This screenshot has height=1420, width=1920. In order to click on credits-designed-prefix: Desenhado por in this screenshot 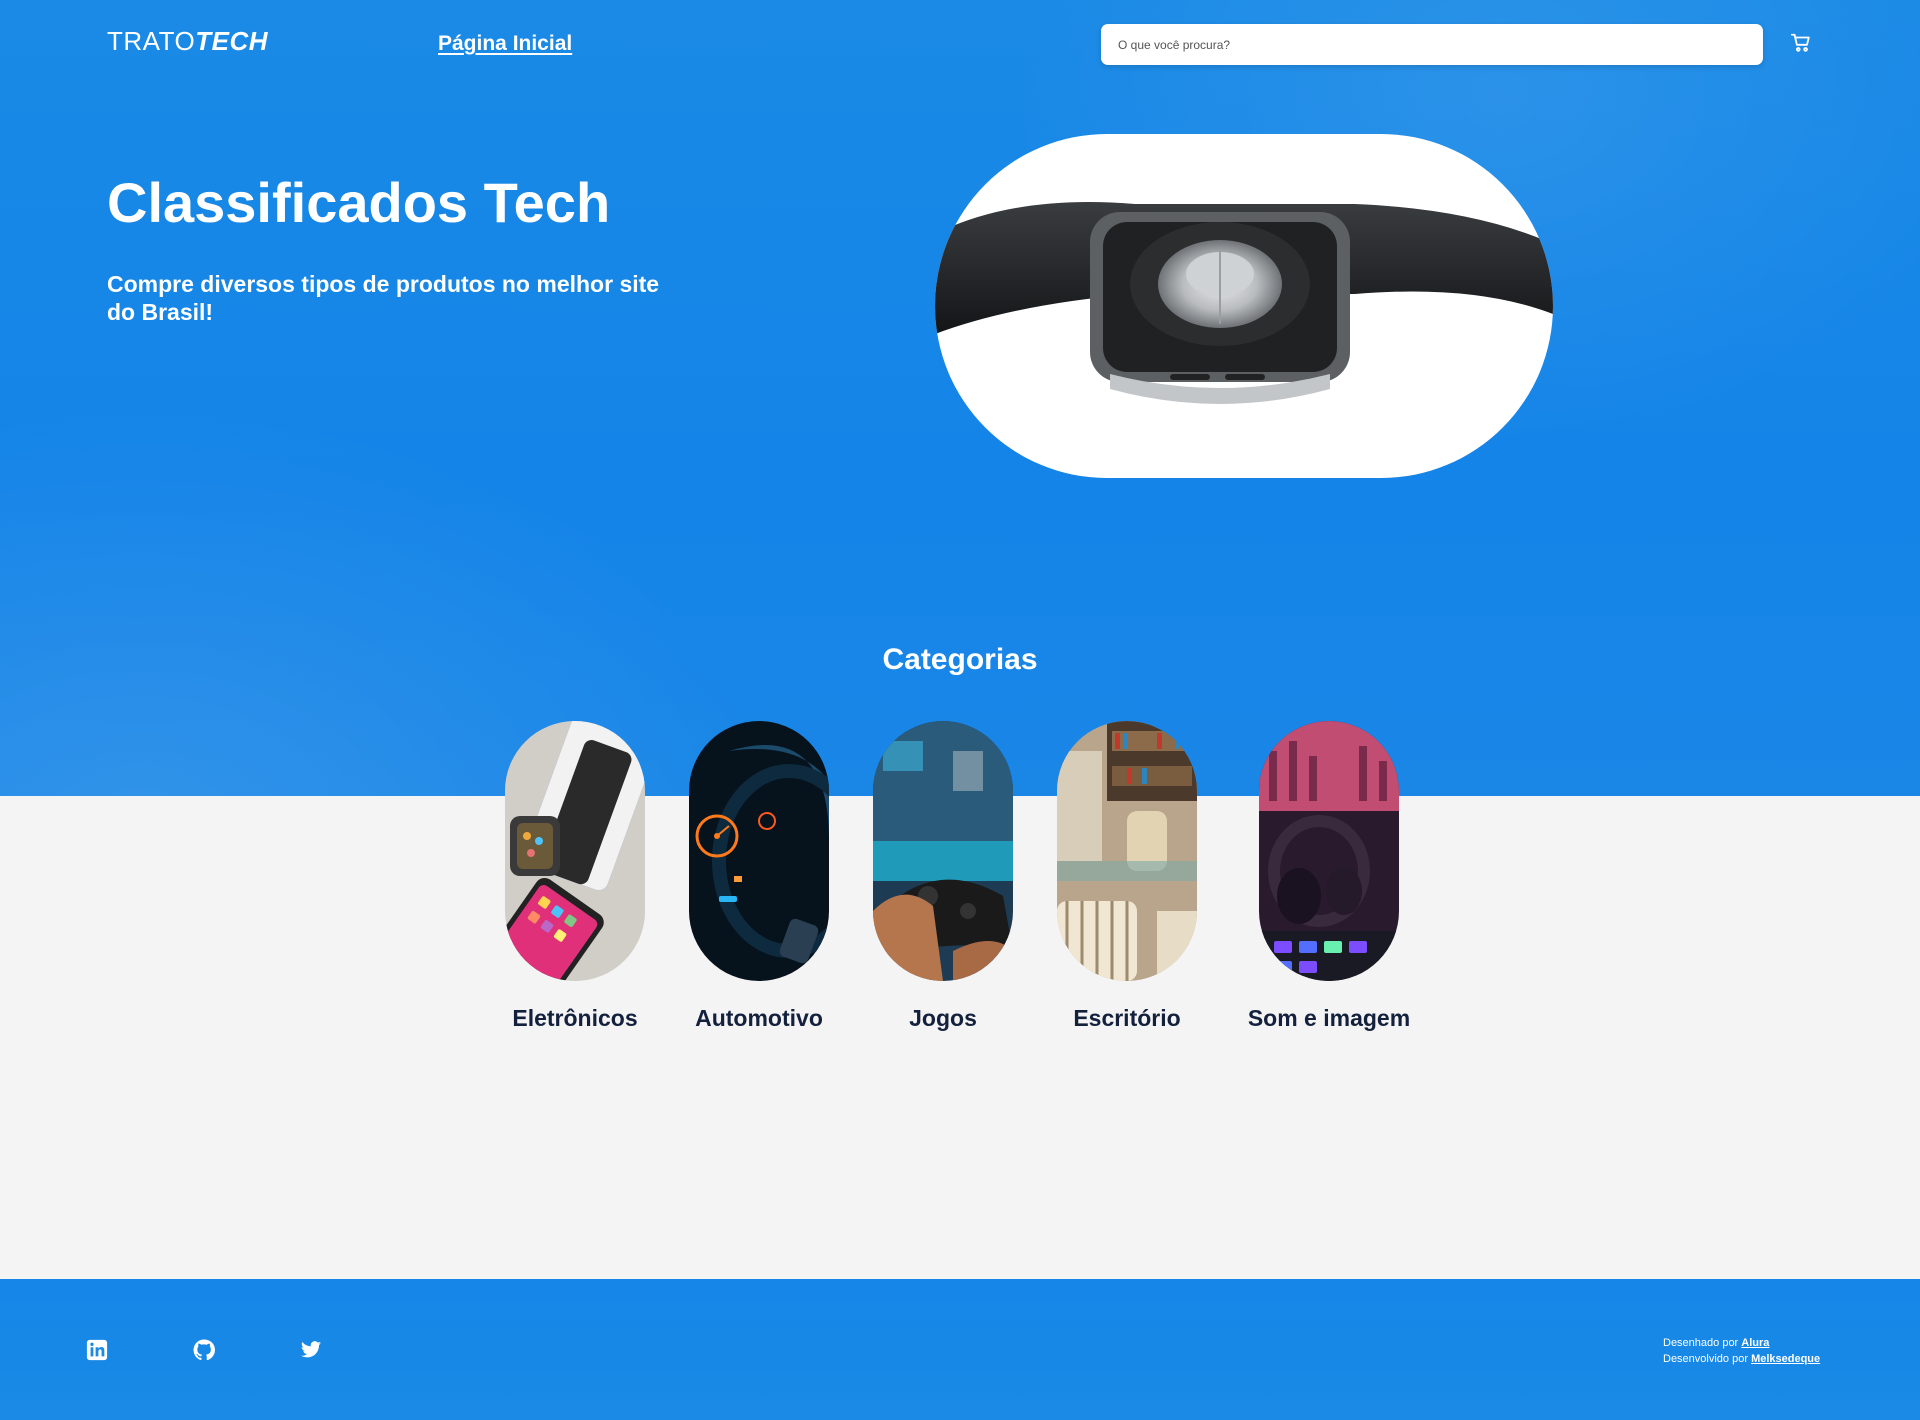, I will do `click(1701, 1343)`.